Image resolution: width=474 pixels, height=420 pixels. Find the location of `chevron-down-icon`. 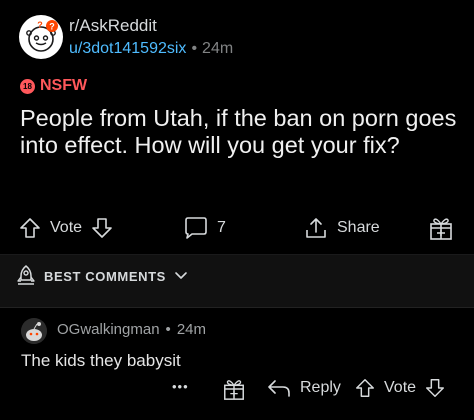

chevron-down-icon is located at coordinates (181, 276).